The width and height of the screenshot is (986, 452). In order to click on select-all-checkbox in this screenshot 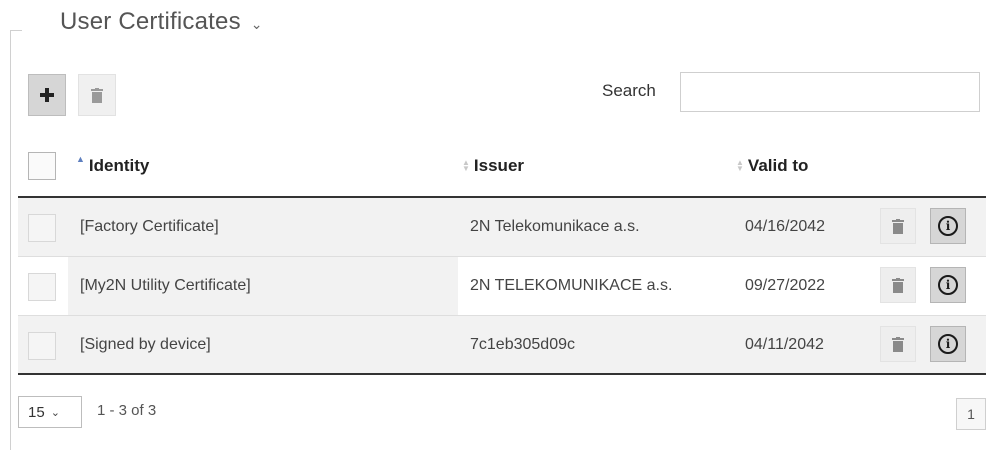, I will do `click(42, 166)`.